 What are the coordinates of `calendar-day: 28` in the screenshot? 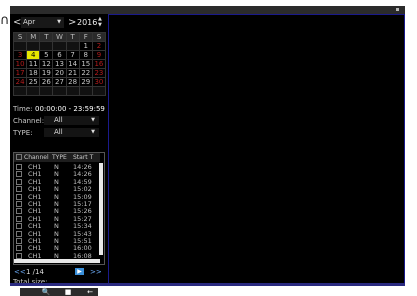 It's located at (72, 82).